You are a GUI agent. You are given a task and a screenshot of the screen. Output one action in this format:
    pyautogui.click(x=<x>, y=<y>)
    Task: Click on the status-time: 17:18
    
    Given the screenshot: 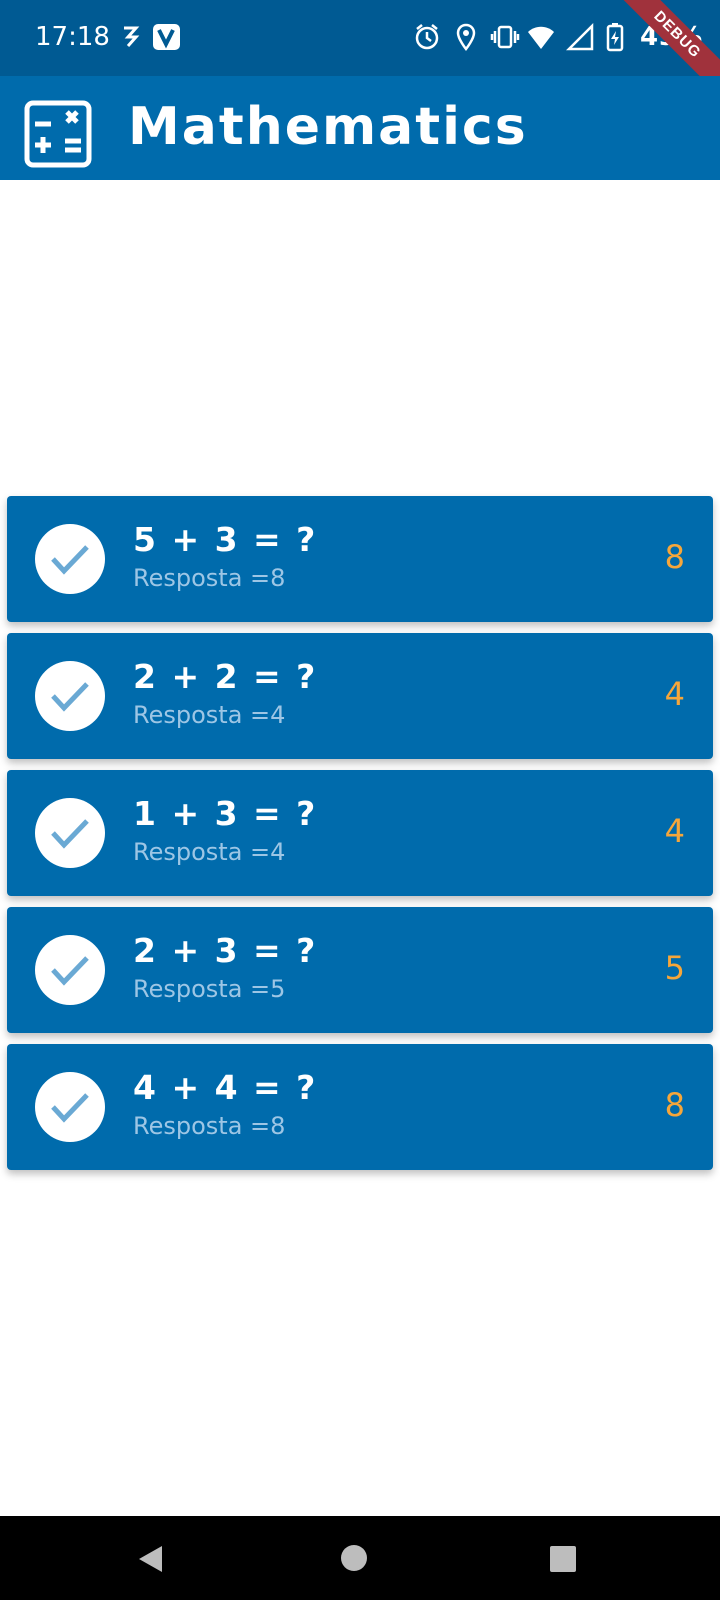 What is the action you would take?
    pyautogui.click(x=72, y=37)
    